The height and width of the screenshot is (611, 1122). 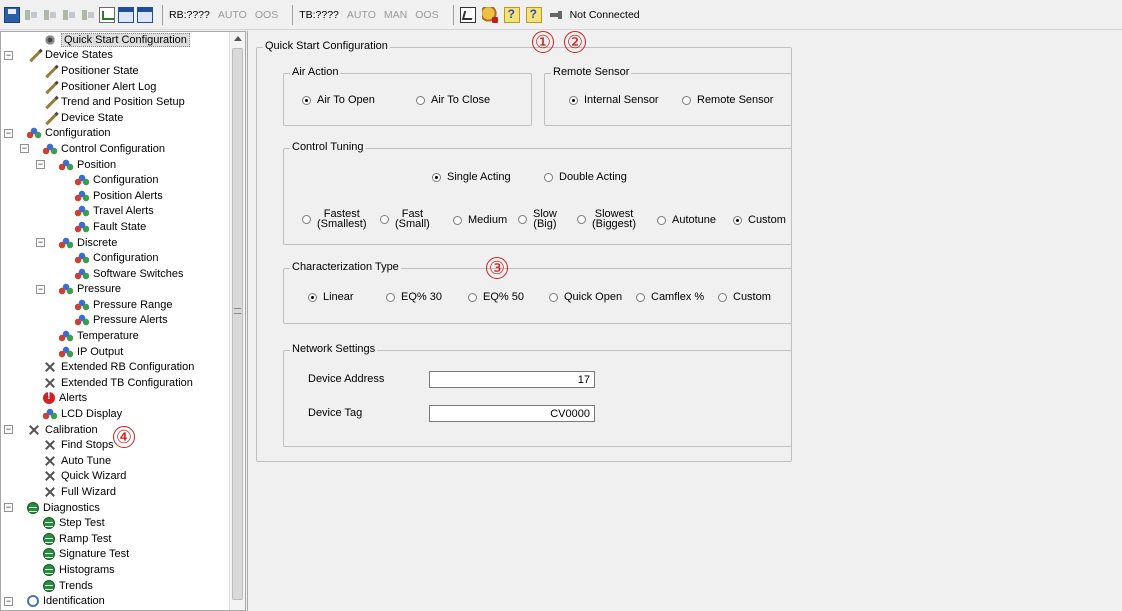 What do you see at coordinates (89, 492) in the screenshot?
I see `tree-item-label: Full Wizard` at bounding box center [89, 492].